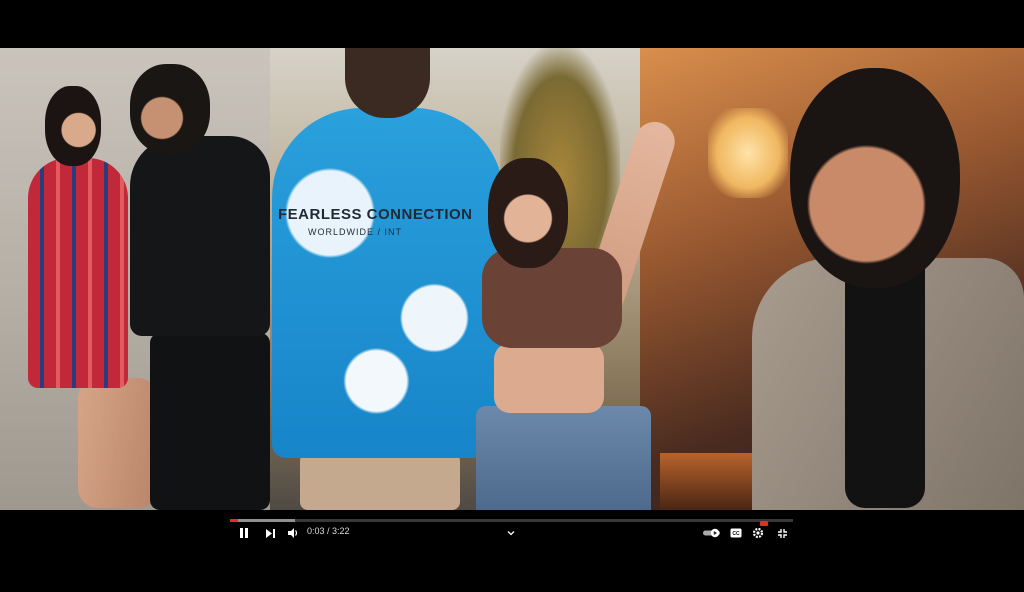 The width and height of the screenshot is (1024, 592). What do you see at coordinates (316, 531) in the screenshot?
I see `current-time: 0:03` at bounding box center [316, 531].